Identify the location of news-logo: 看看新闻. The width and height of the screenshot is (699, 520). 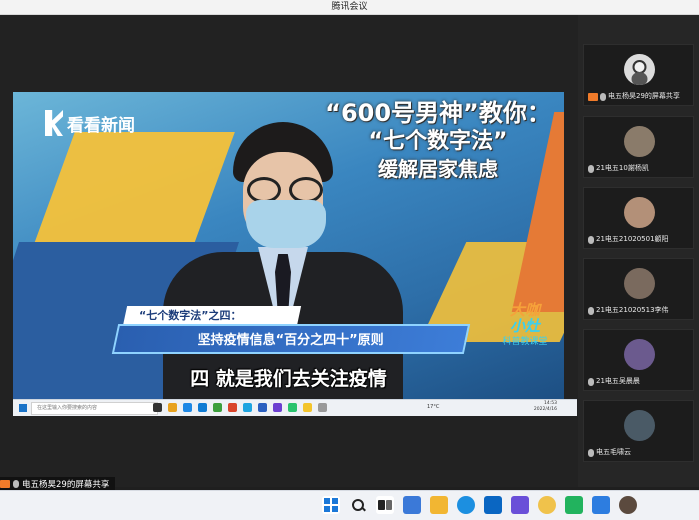
(90, 123).